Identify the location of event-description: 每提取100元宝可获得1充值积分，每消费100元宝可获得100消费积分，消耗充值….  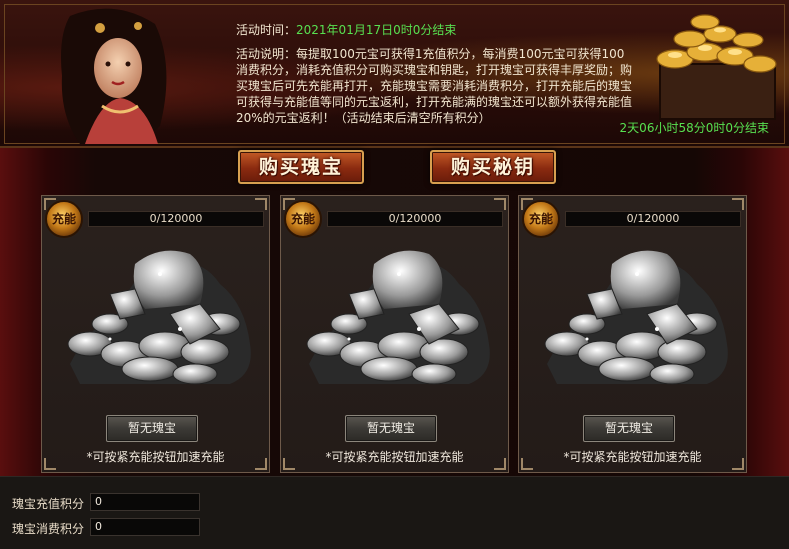
(434, 86).